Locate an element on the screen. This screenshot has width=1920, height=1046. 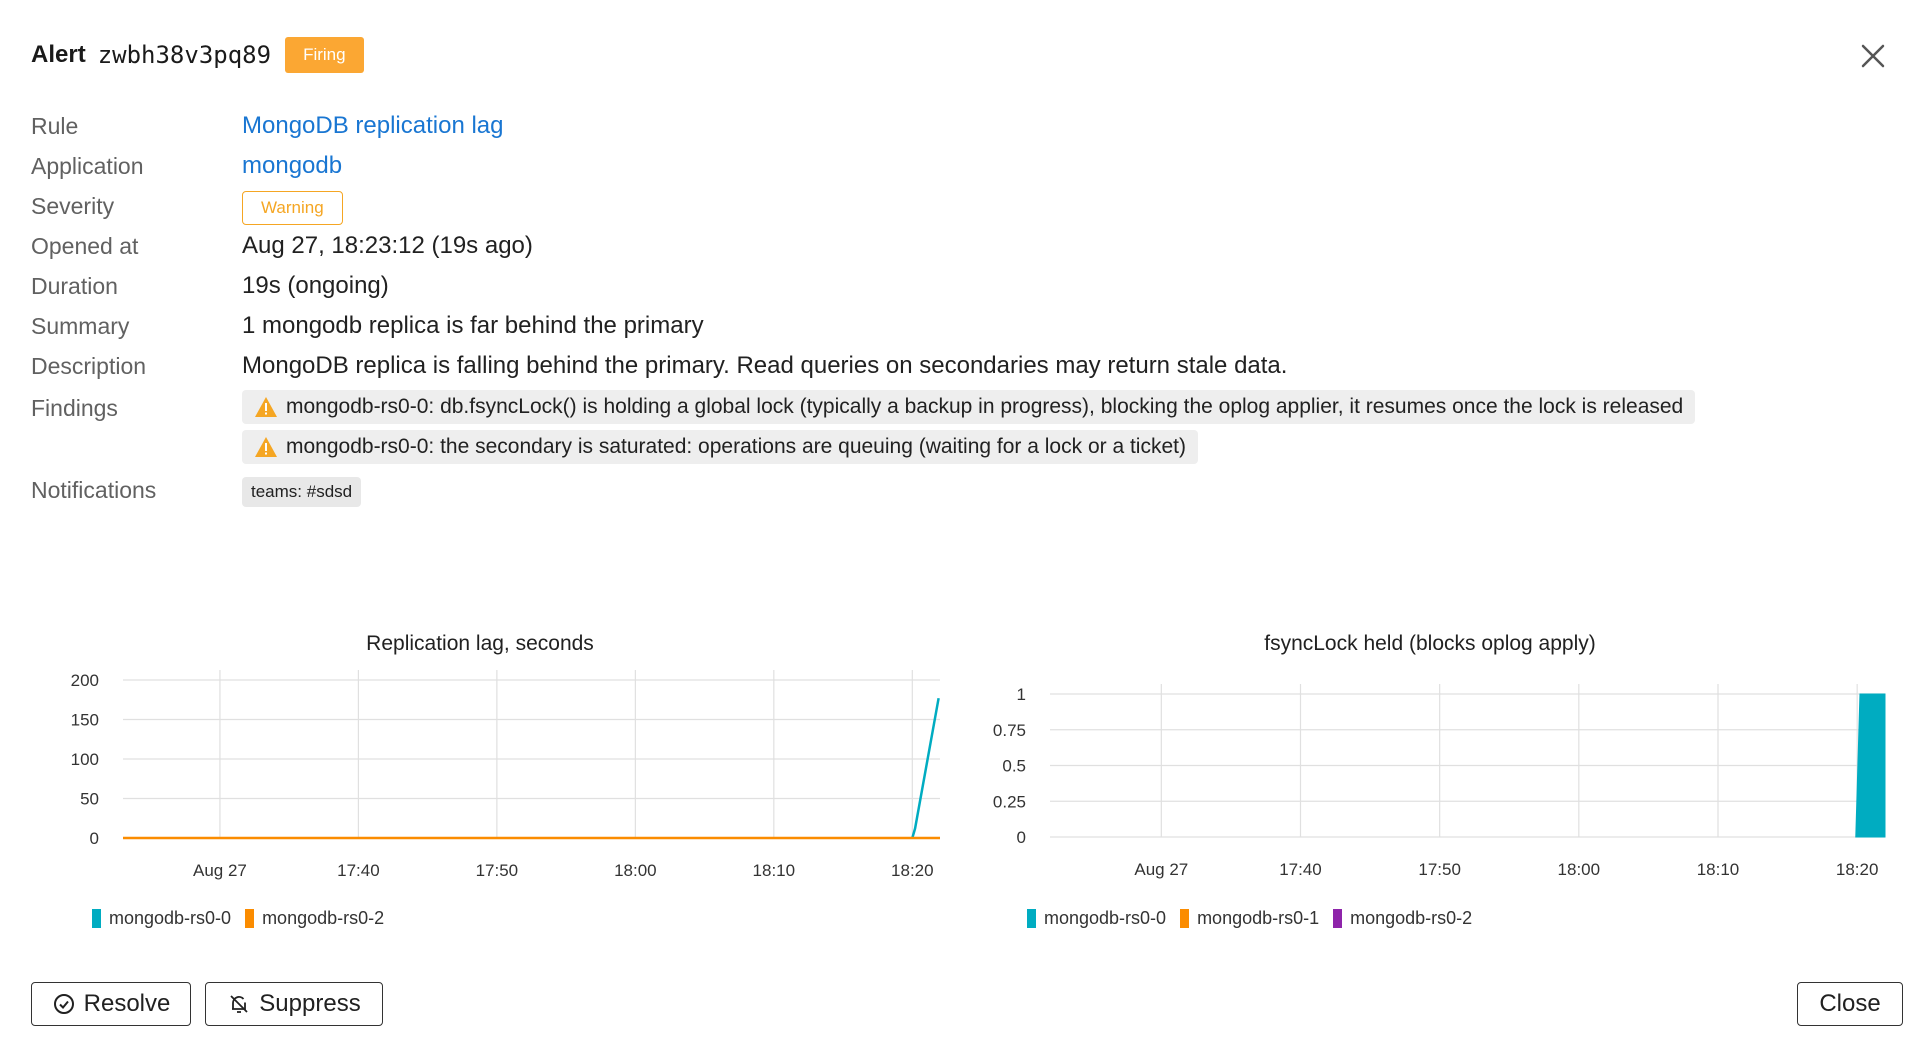
y-tick-label: 0.25 is located at coordinates (1009, 801).